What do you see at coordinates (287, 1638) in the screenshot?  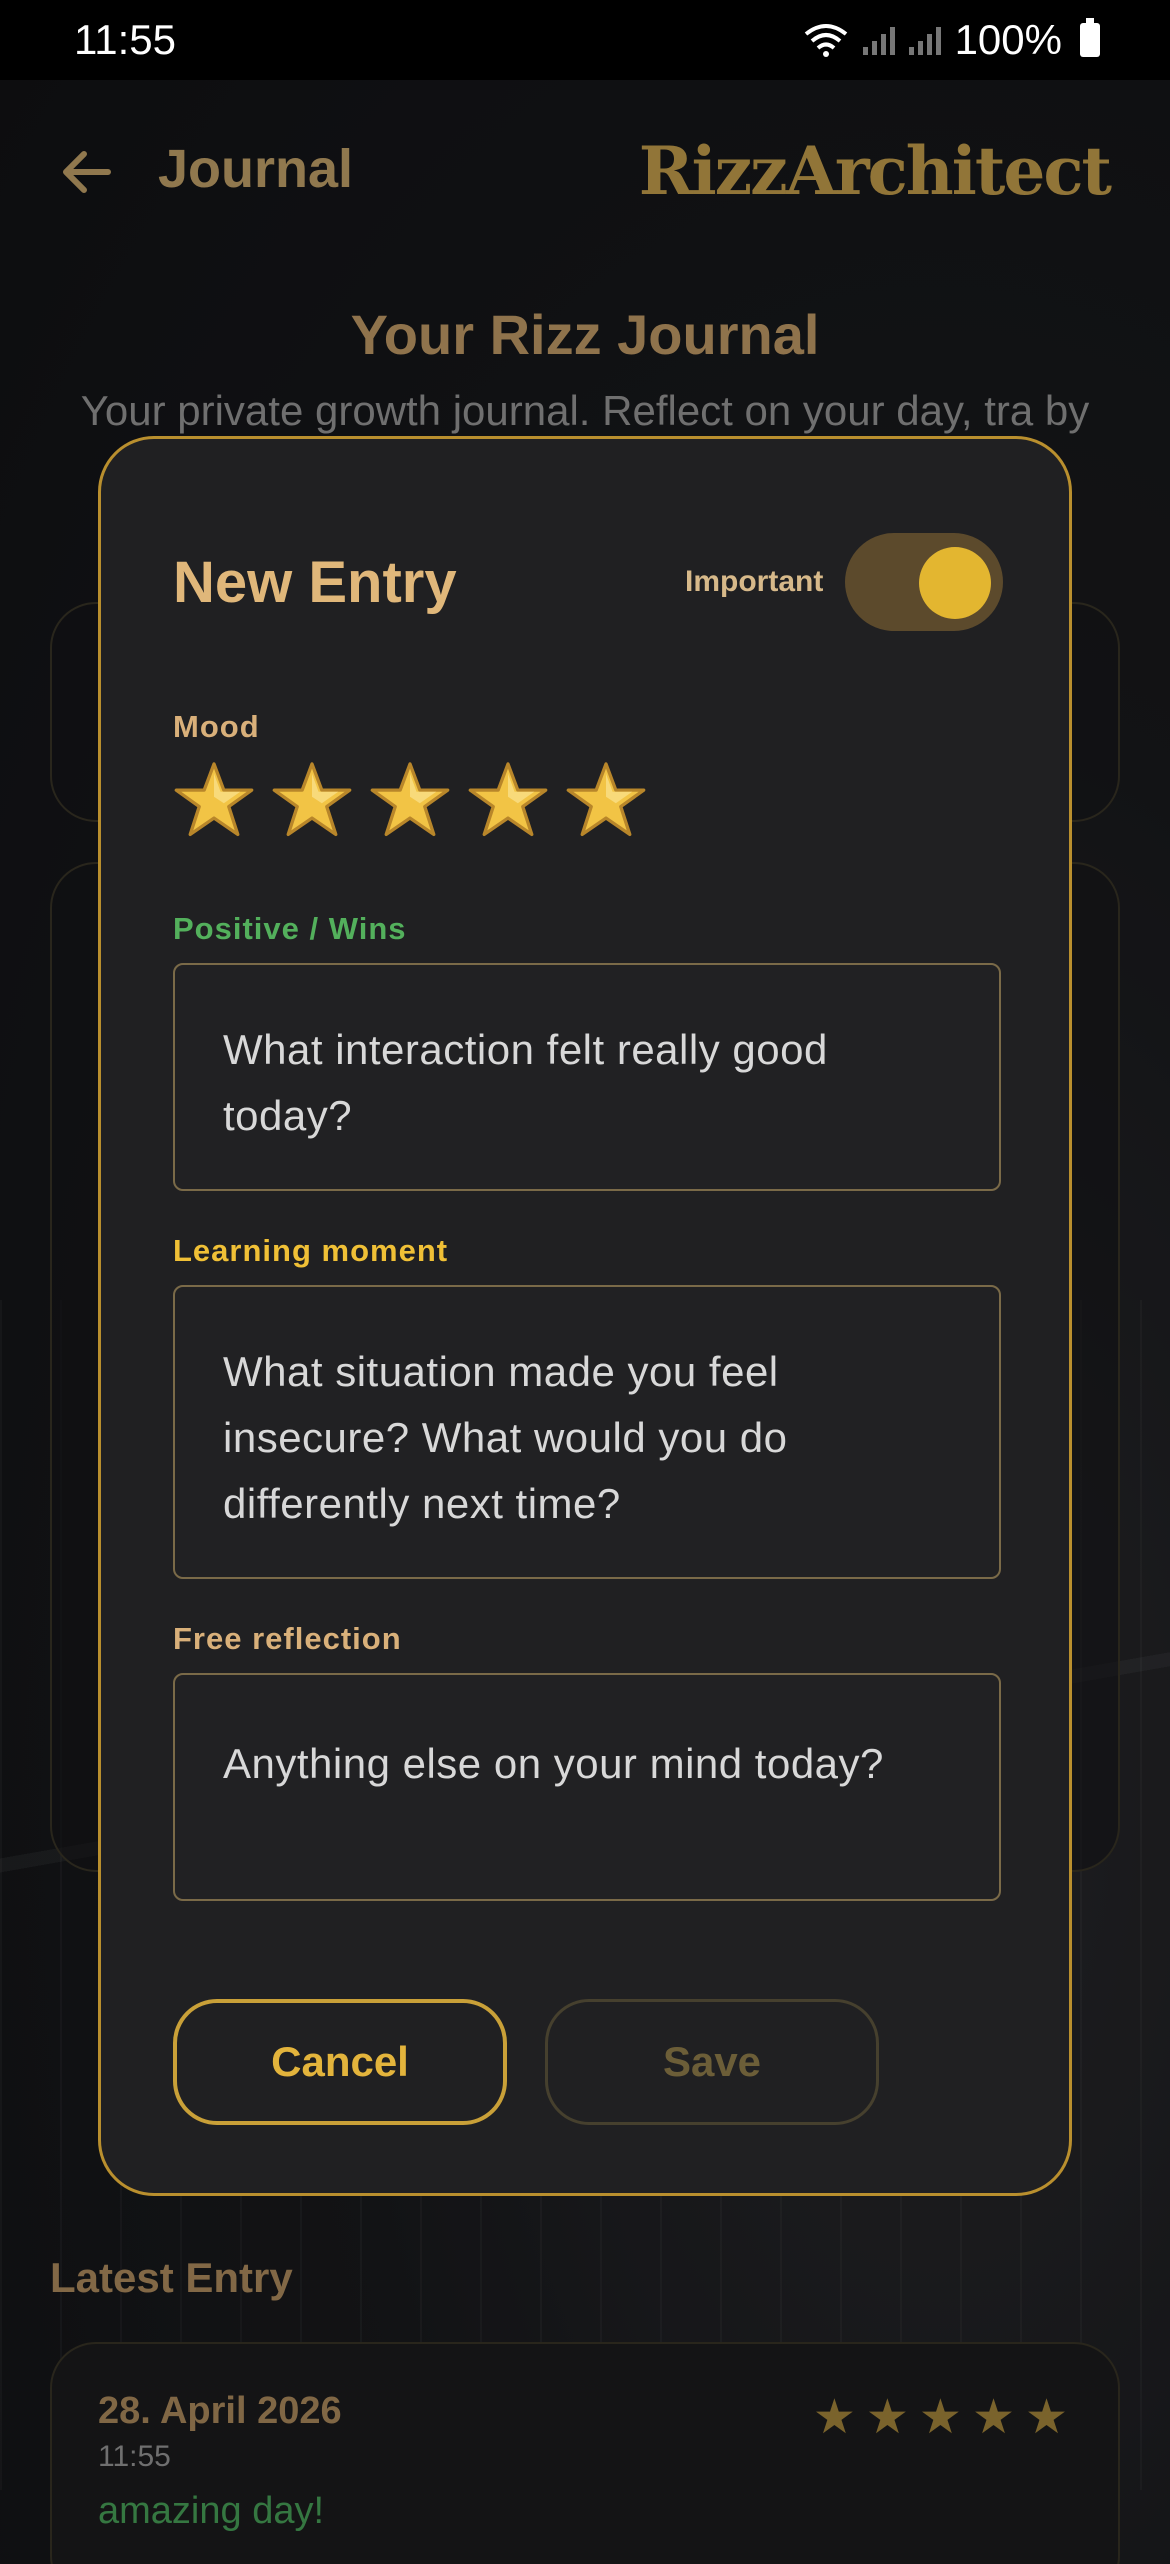 I see `free-reflection-label: Free reflection` at bounding box center [287, 1638].